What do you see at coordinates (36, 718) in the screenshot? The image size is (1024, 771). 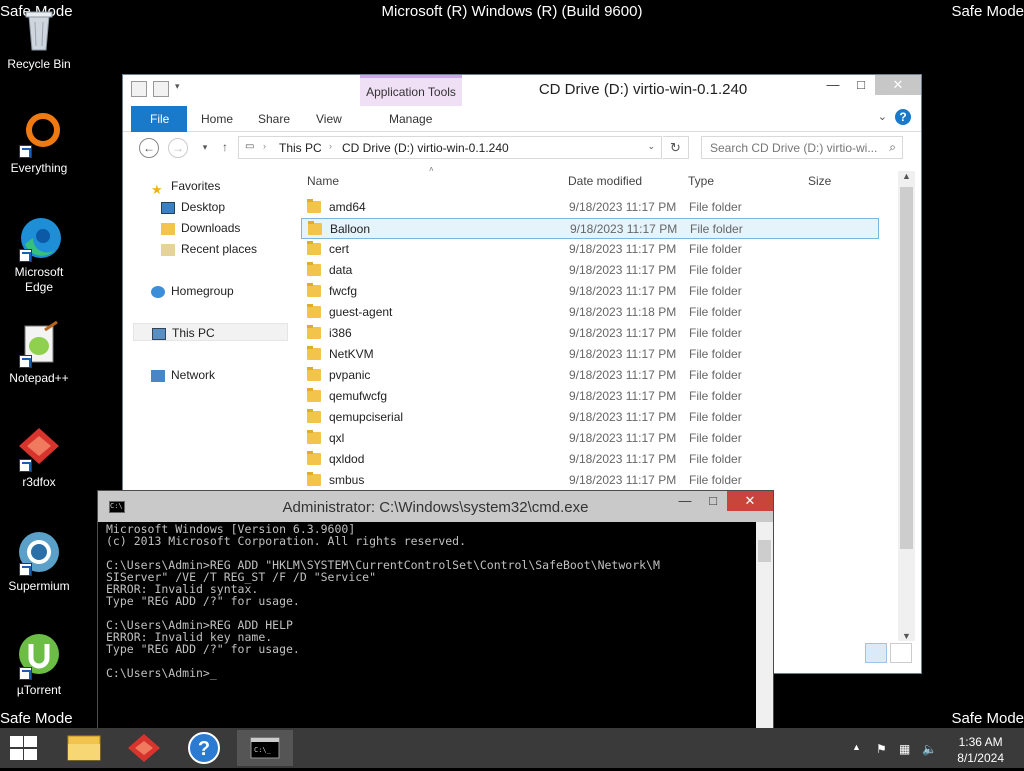 I see `safe-mode-label-bottom-left: Safe Mode` at bounding box center [36, 718].